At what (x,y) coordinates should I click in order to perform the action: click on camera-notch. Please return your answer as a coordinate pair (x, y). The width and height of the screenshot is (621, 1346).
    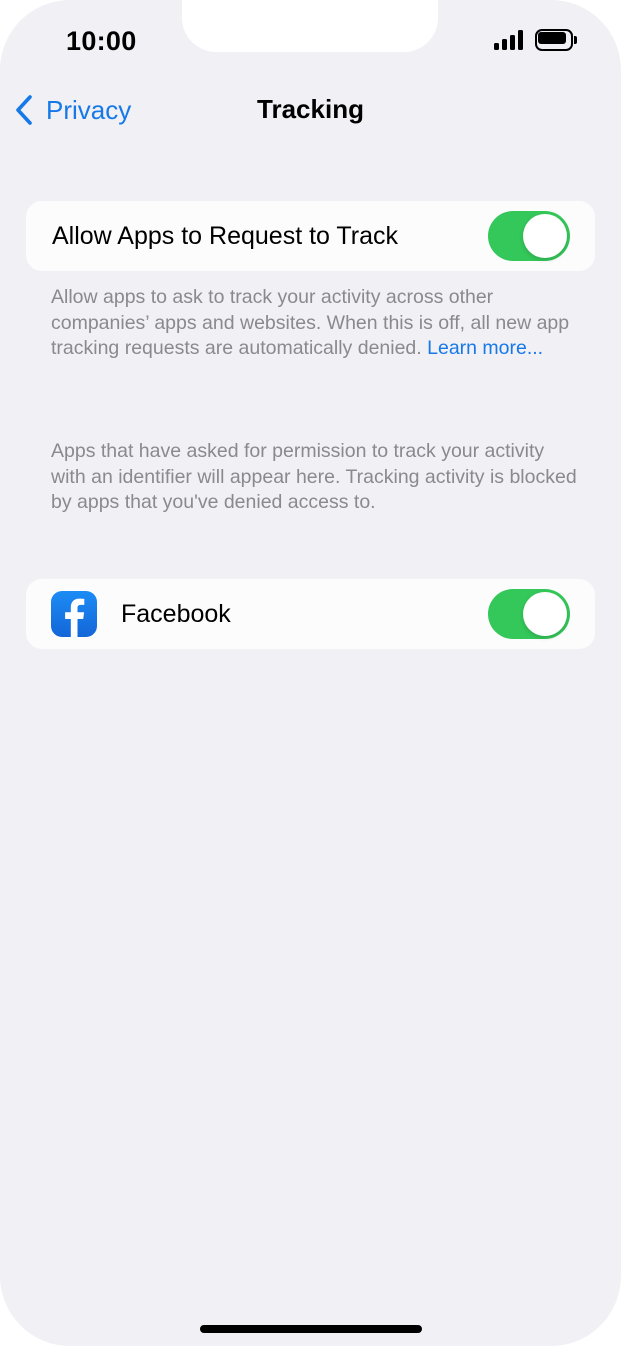
    Looking at the image, I should click on (310, 26).